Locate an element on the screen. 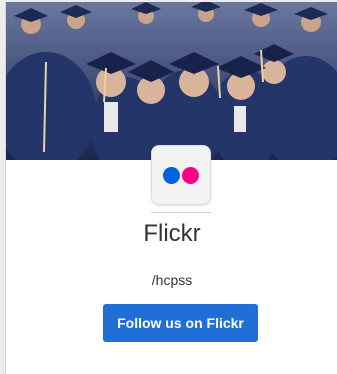  divider is located at coordinates (181, 212).